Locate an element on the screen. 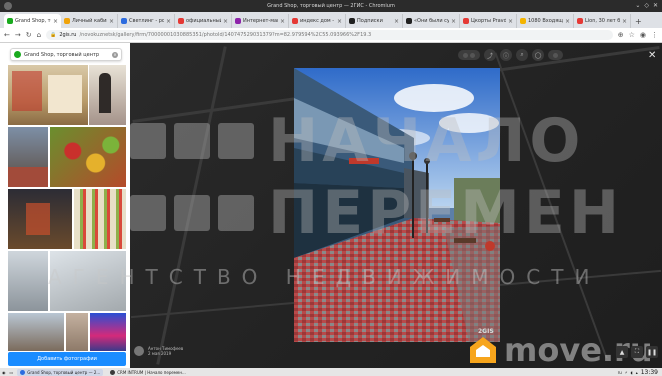  new-tab-button: + is located at coordinates (638, 21).